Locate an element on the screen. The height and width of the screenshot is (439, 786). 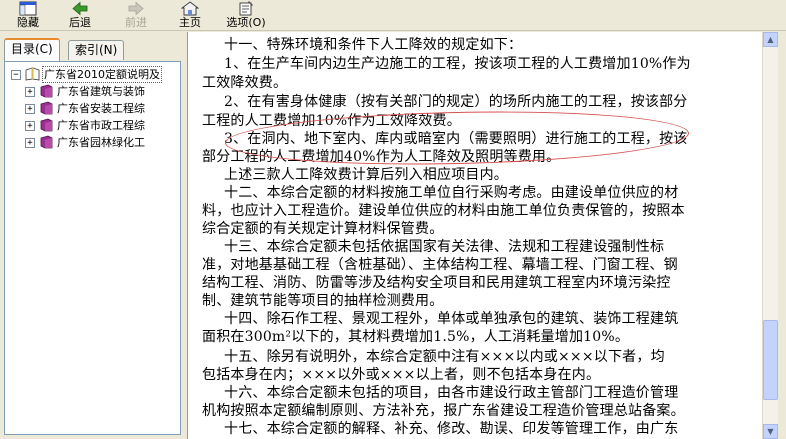
content-line: 面积在300m²以下的，其材料费增加1.5%，人工消耗量增加10%。 is located at coordinates (416, 337).